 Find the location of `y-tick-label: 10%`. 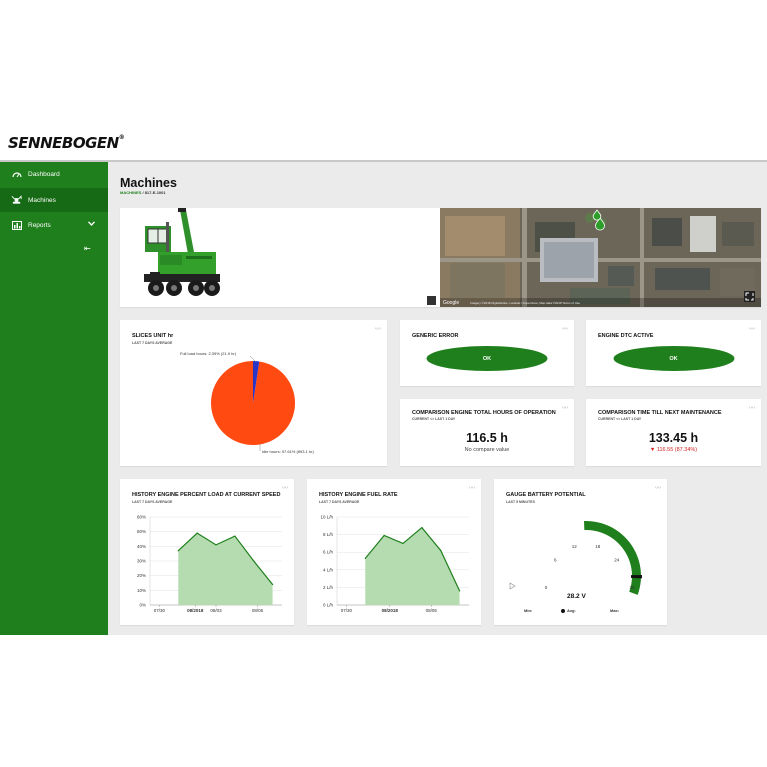

y-tick-label: 10% is located at coordinates (141, 590).